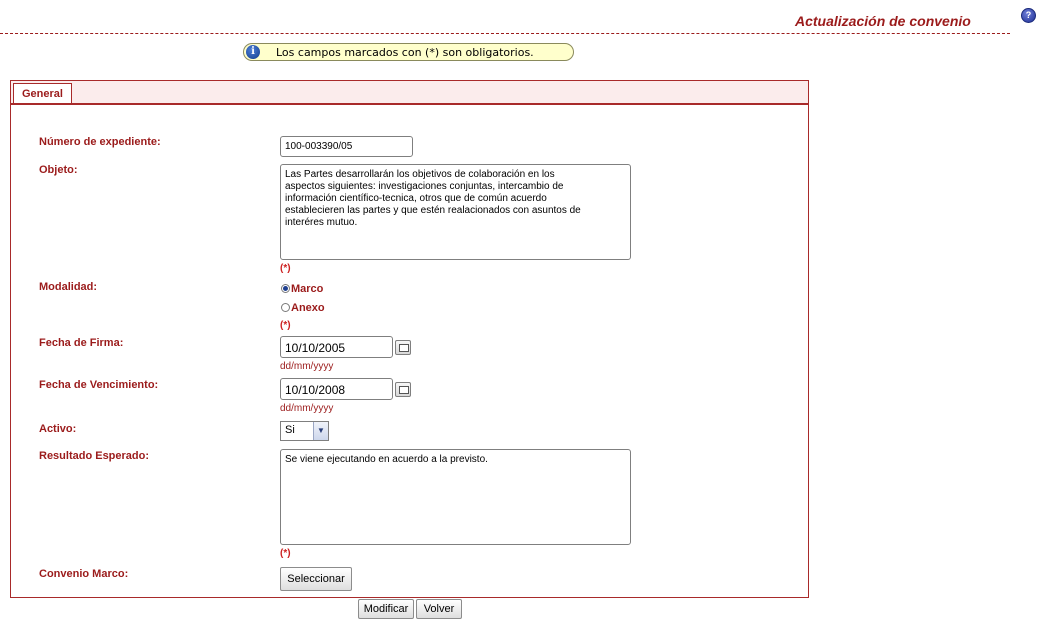 The height and width of the screenshot is (619, 1037). What do you see at coordinates (290, 430) in the screenshot?
I see `activo-selected-value: Si` at bounding box center [290, 430].